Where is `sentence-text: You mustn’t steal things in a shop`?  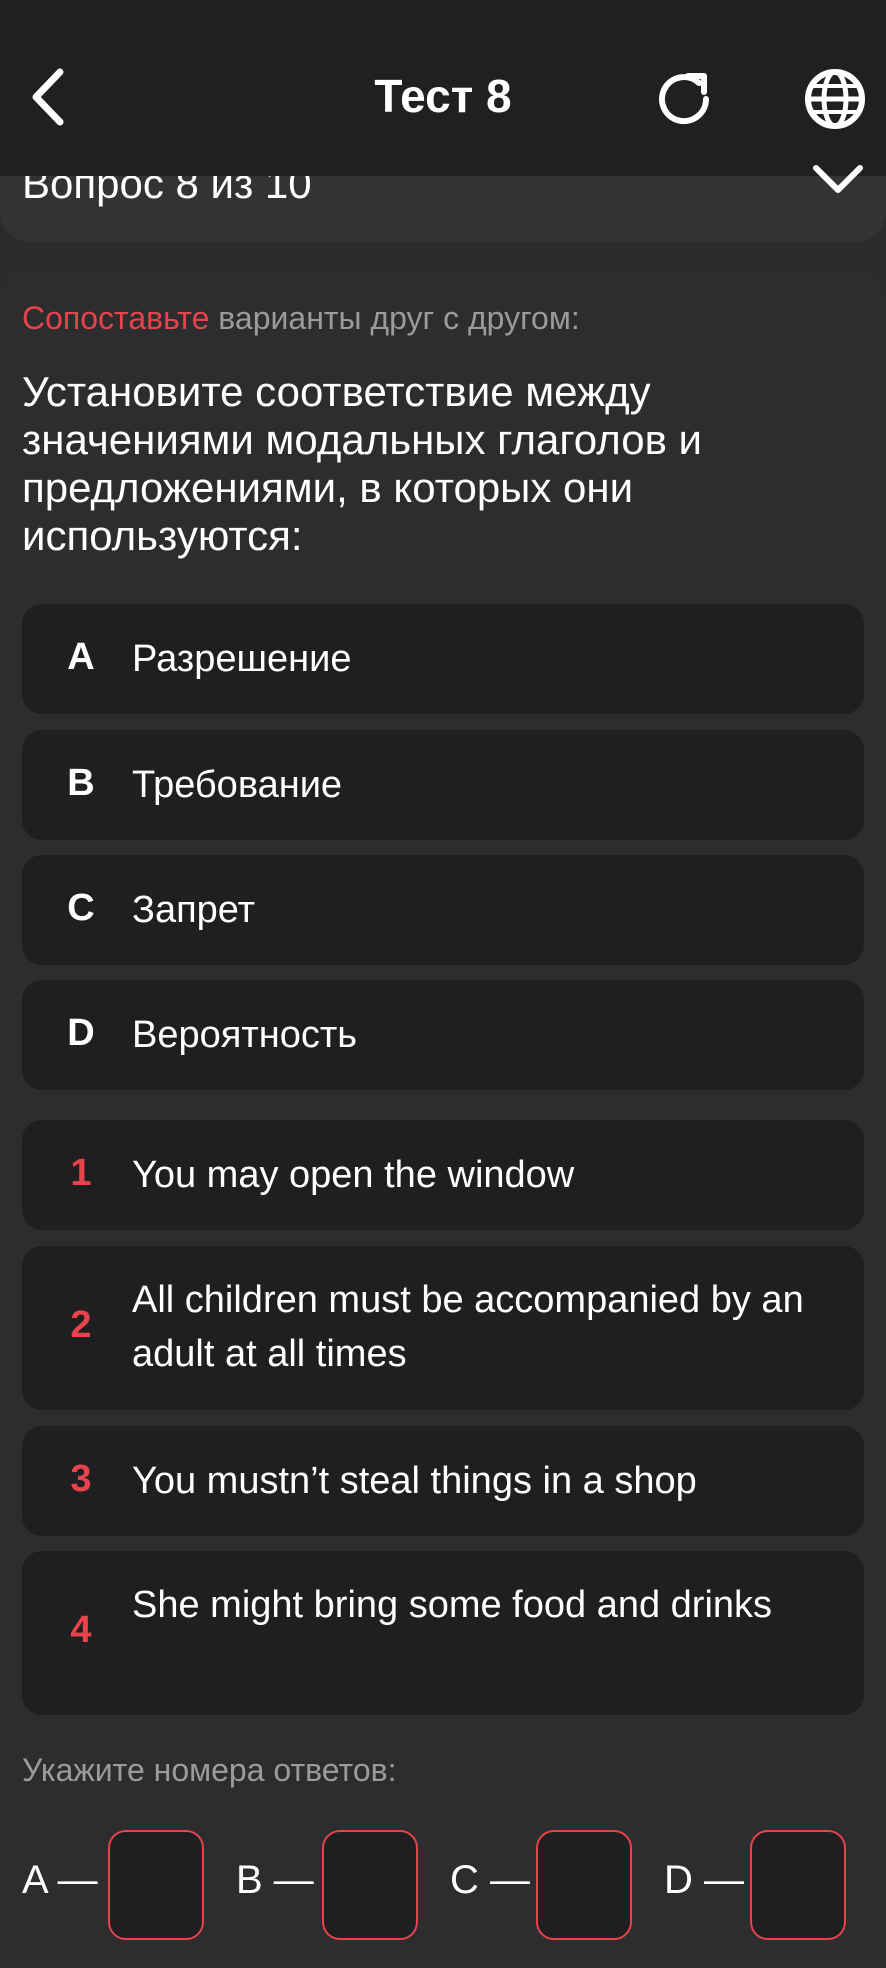
sentence-text: You mustn’t steal things in a shop is located at coordinates (414, 1481).